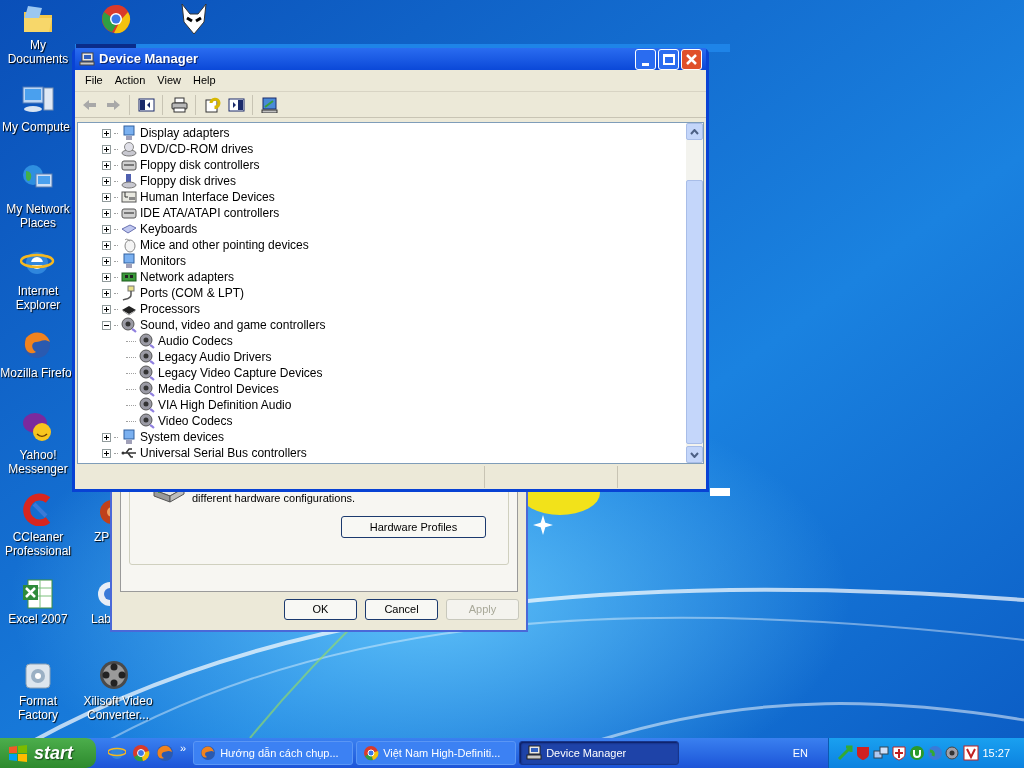 This screenshot has height=768, width=1024. What do you see at coordinates (188, 181) in the screenshot?
I see `tree-item: Floppy disk drives` at bounding box center [188, 181].